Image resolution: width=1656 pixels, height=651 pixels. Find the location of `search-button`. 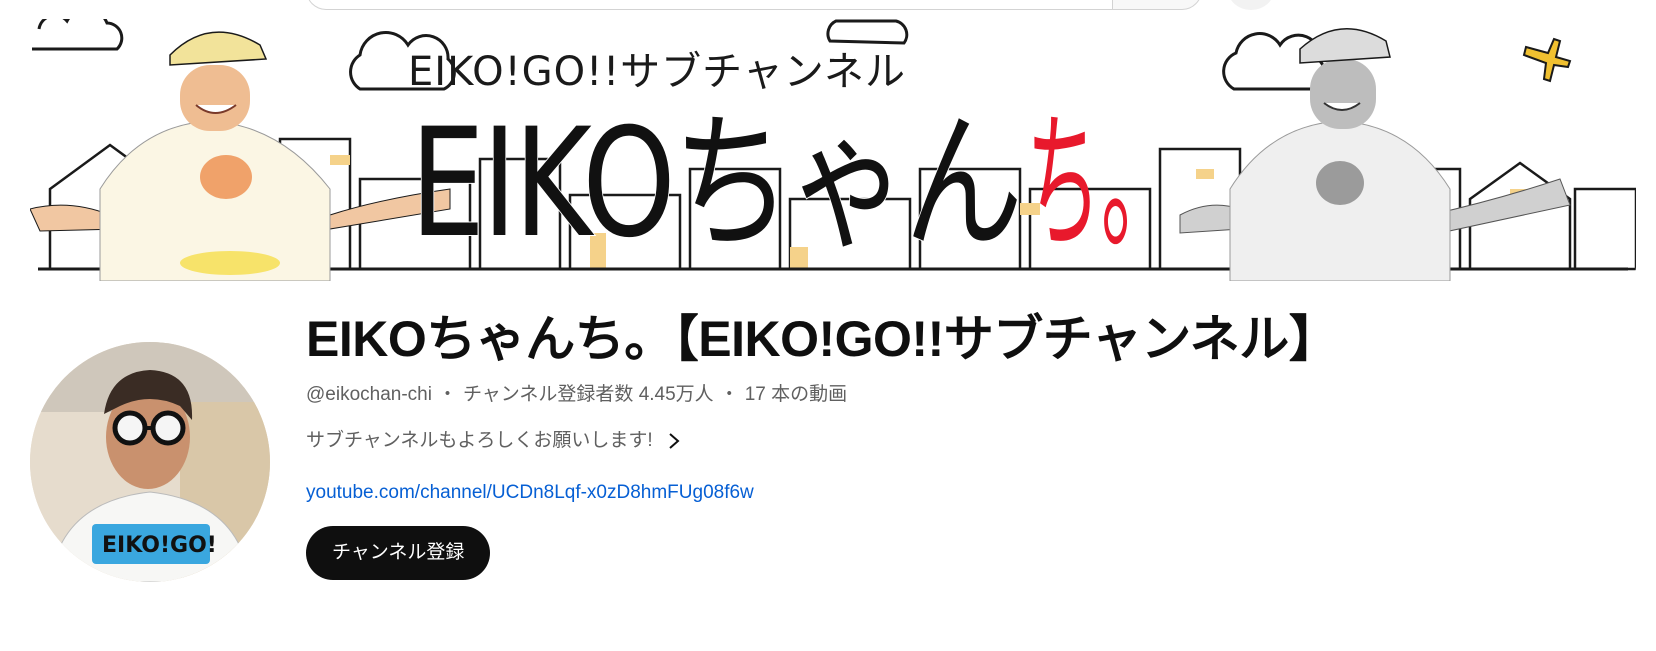

search-button is located at coordinates (1157, 5).